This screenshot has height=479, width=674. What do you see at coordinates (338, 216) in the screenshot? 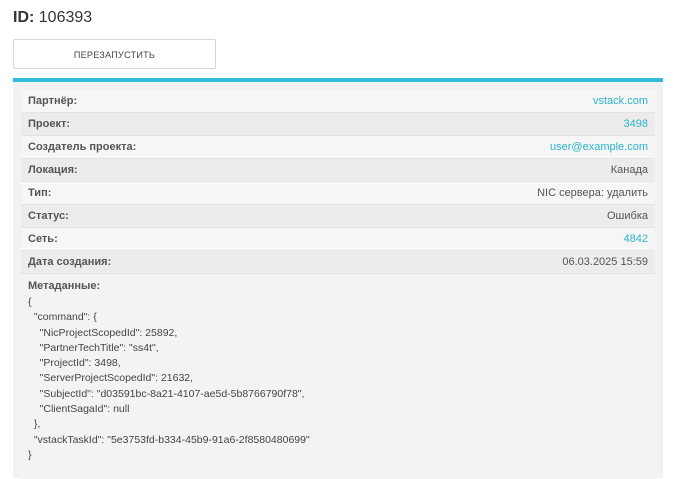
I see `detail-row-status: Статус: Ошибка` at bounding box center [338, 216].